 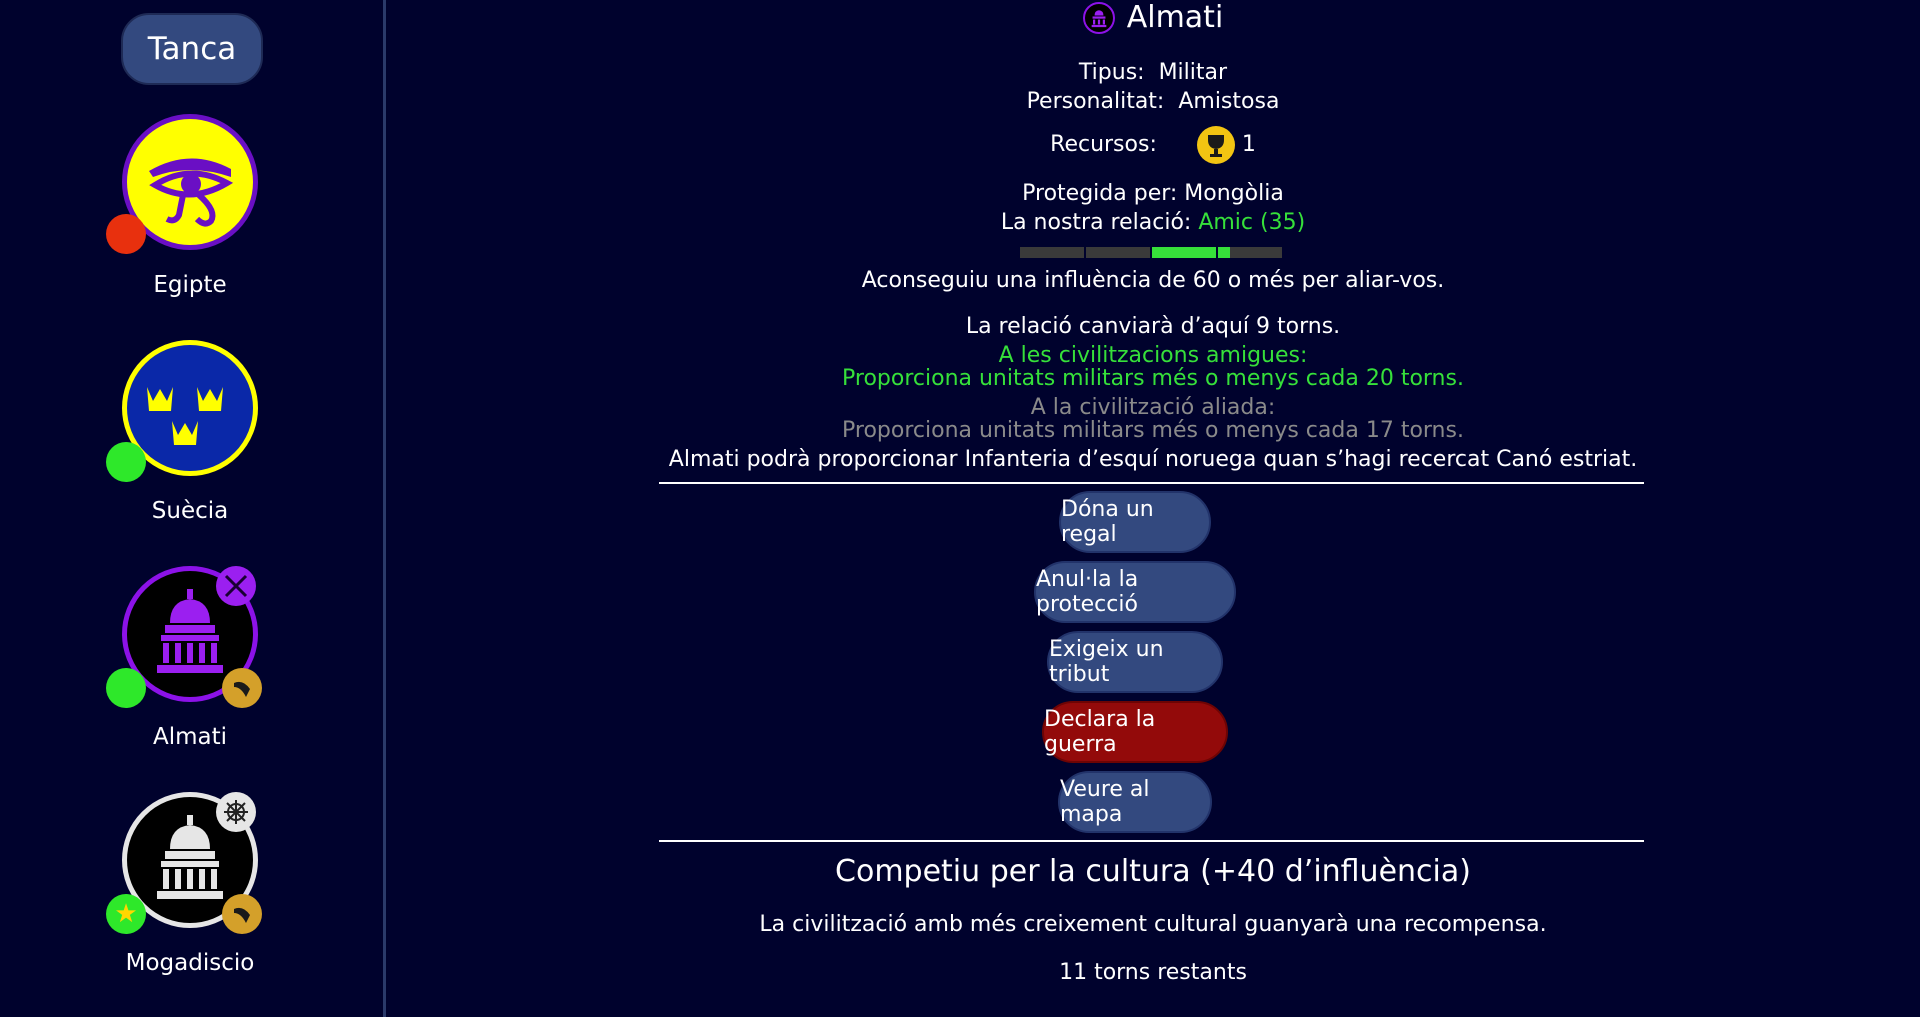 What do you see at coordinates (1135, 592) in the screenshot?
I see `revoke-protection-button: Anul·la la protecció` at bounding box center [1135, 592].